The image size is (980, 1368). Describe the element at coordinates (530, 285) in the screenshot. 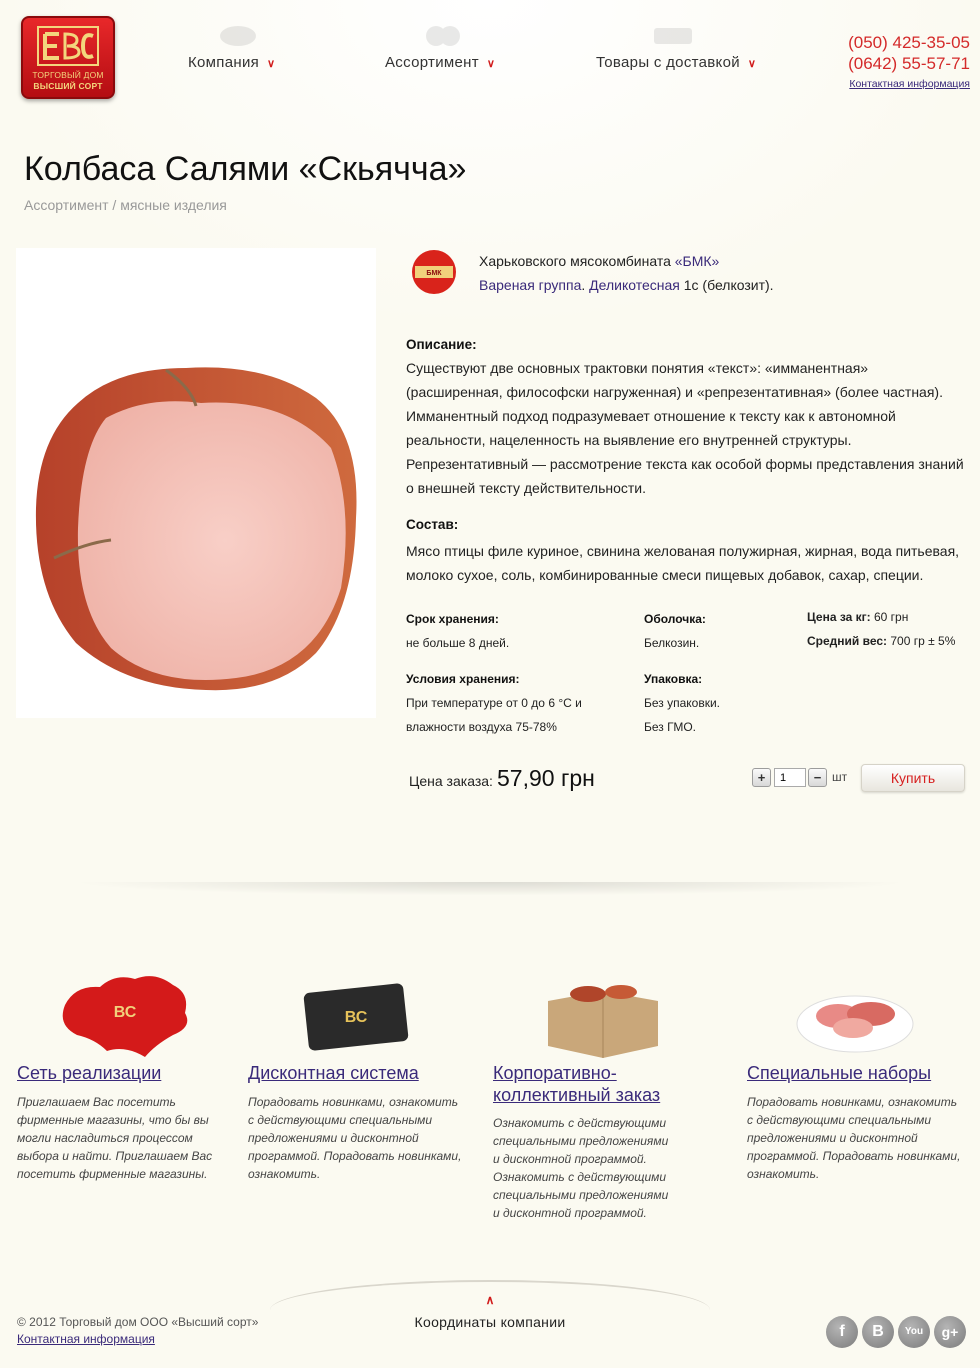

I see `group-link: Вареная группа` at that location.